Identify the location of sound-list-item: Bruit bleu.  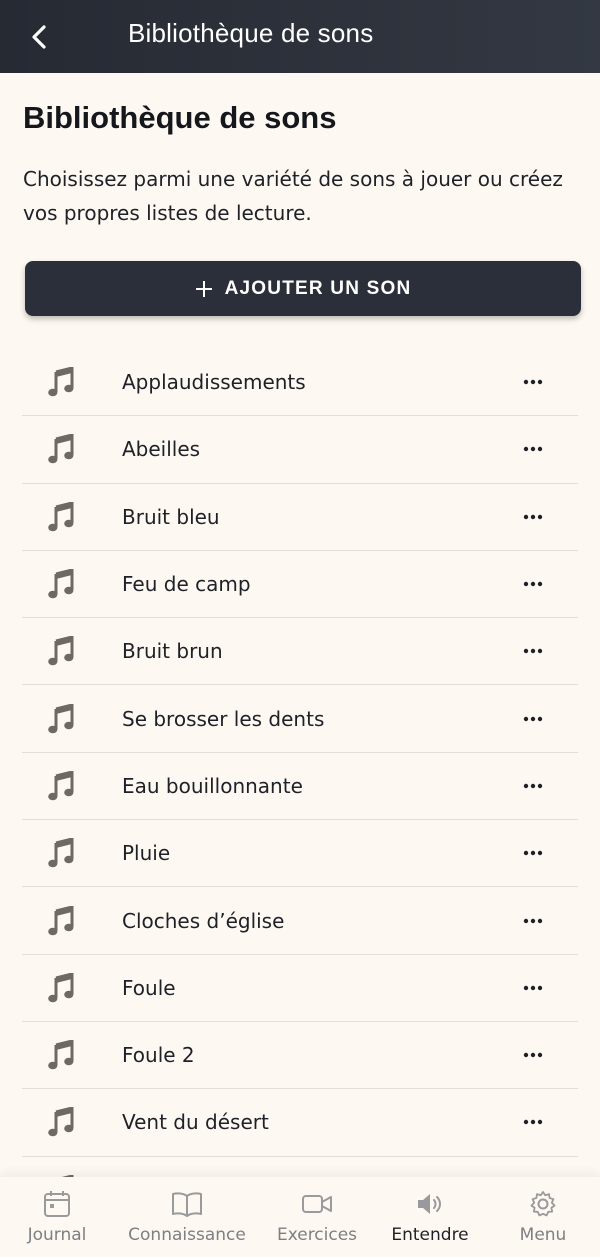
(300, 517).